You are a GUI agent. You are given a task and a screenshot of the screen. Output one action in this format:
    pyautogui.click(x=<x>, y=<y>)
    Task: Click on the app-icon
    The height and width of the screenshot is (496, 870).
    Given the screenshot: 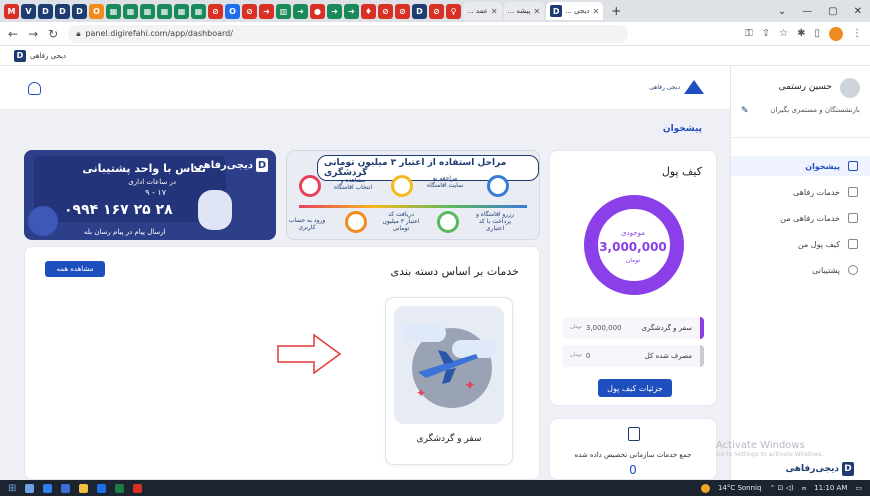 What is the action you would take?
    pyautogui.click(x=66, y=488)
    